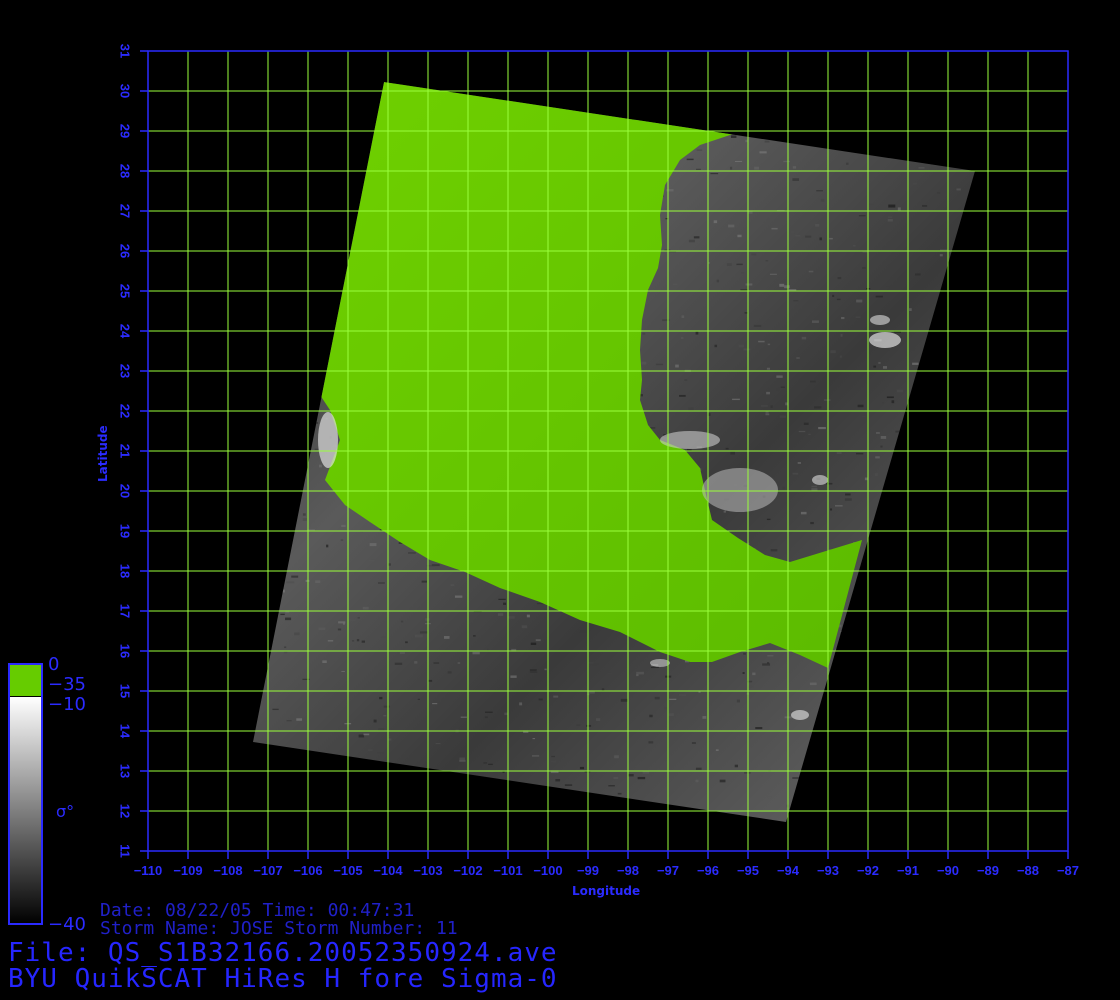 The width and height of the screenshot is (1120, 1000). Describe the element at coordinates (125, 291) in the screenshot. I see `y-tick-label: 25` at that location.